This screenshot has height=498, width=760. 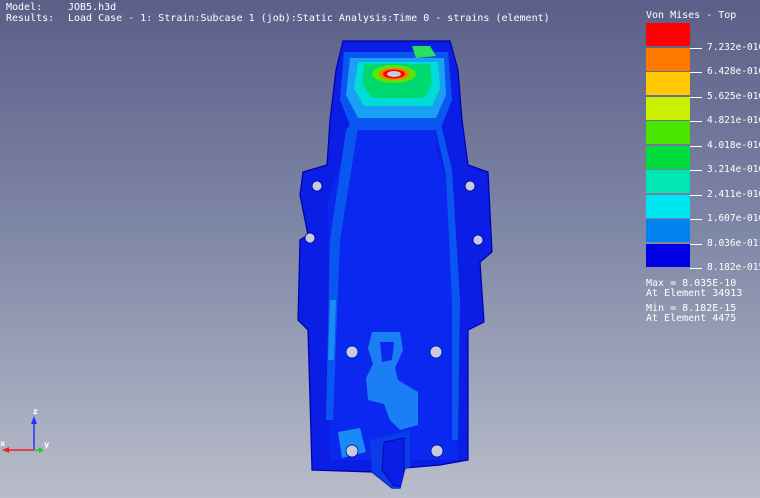 What do you see at coordinates (691, 318) in the screenshot?
I see `legend-min-element: At Element 4475` at bounding box center [691, 318].